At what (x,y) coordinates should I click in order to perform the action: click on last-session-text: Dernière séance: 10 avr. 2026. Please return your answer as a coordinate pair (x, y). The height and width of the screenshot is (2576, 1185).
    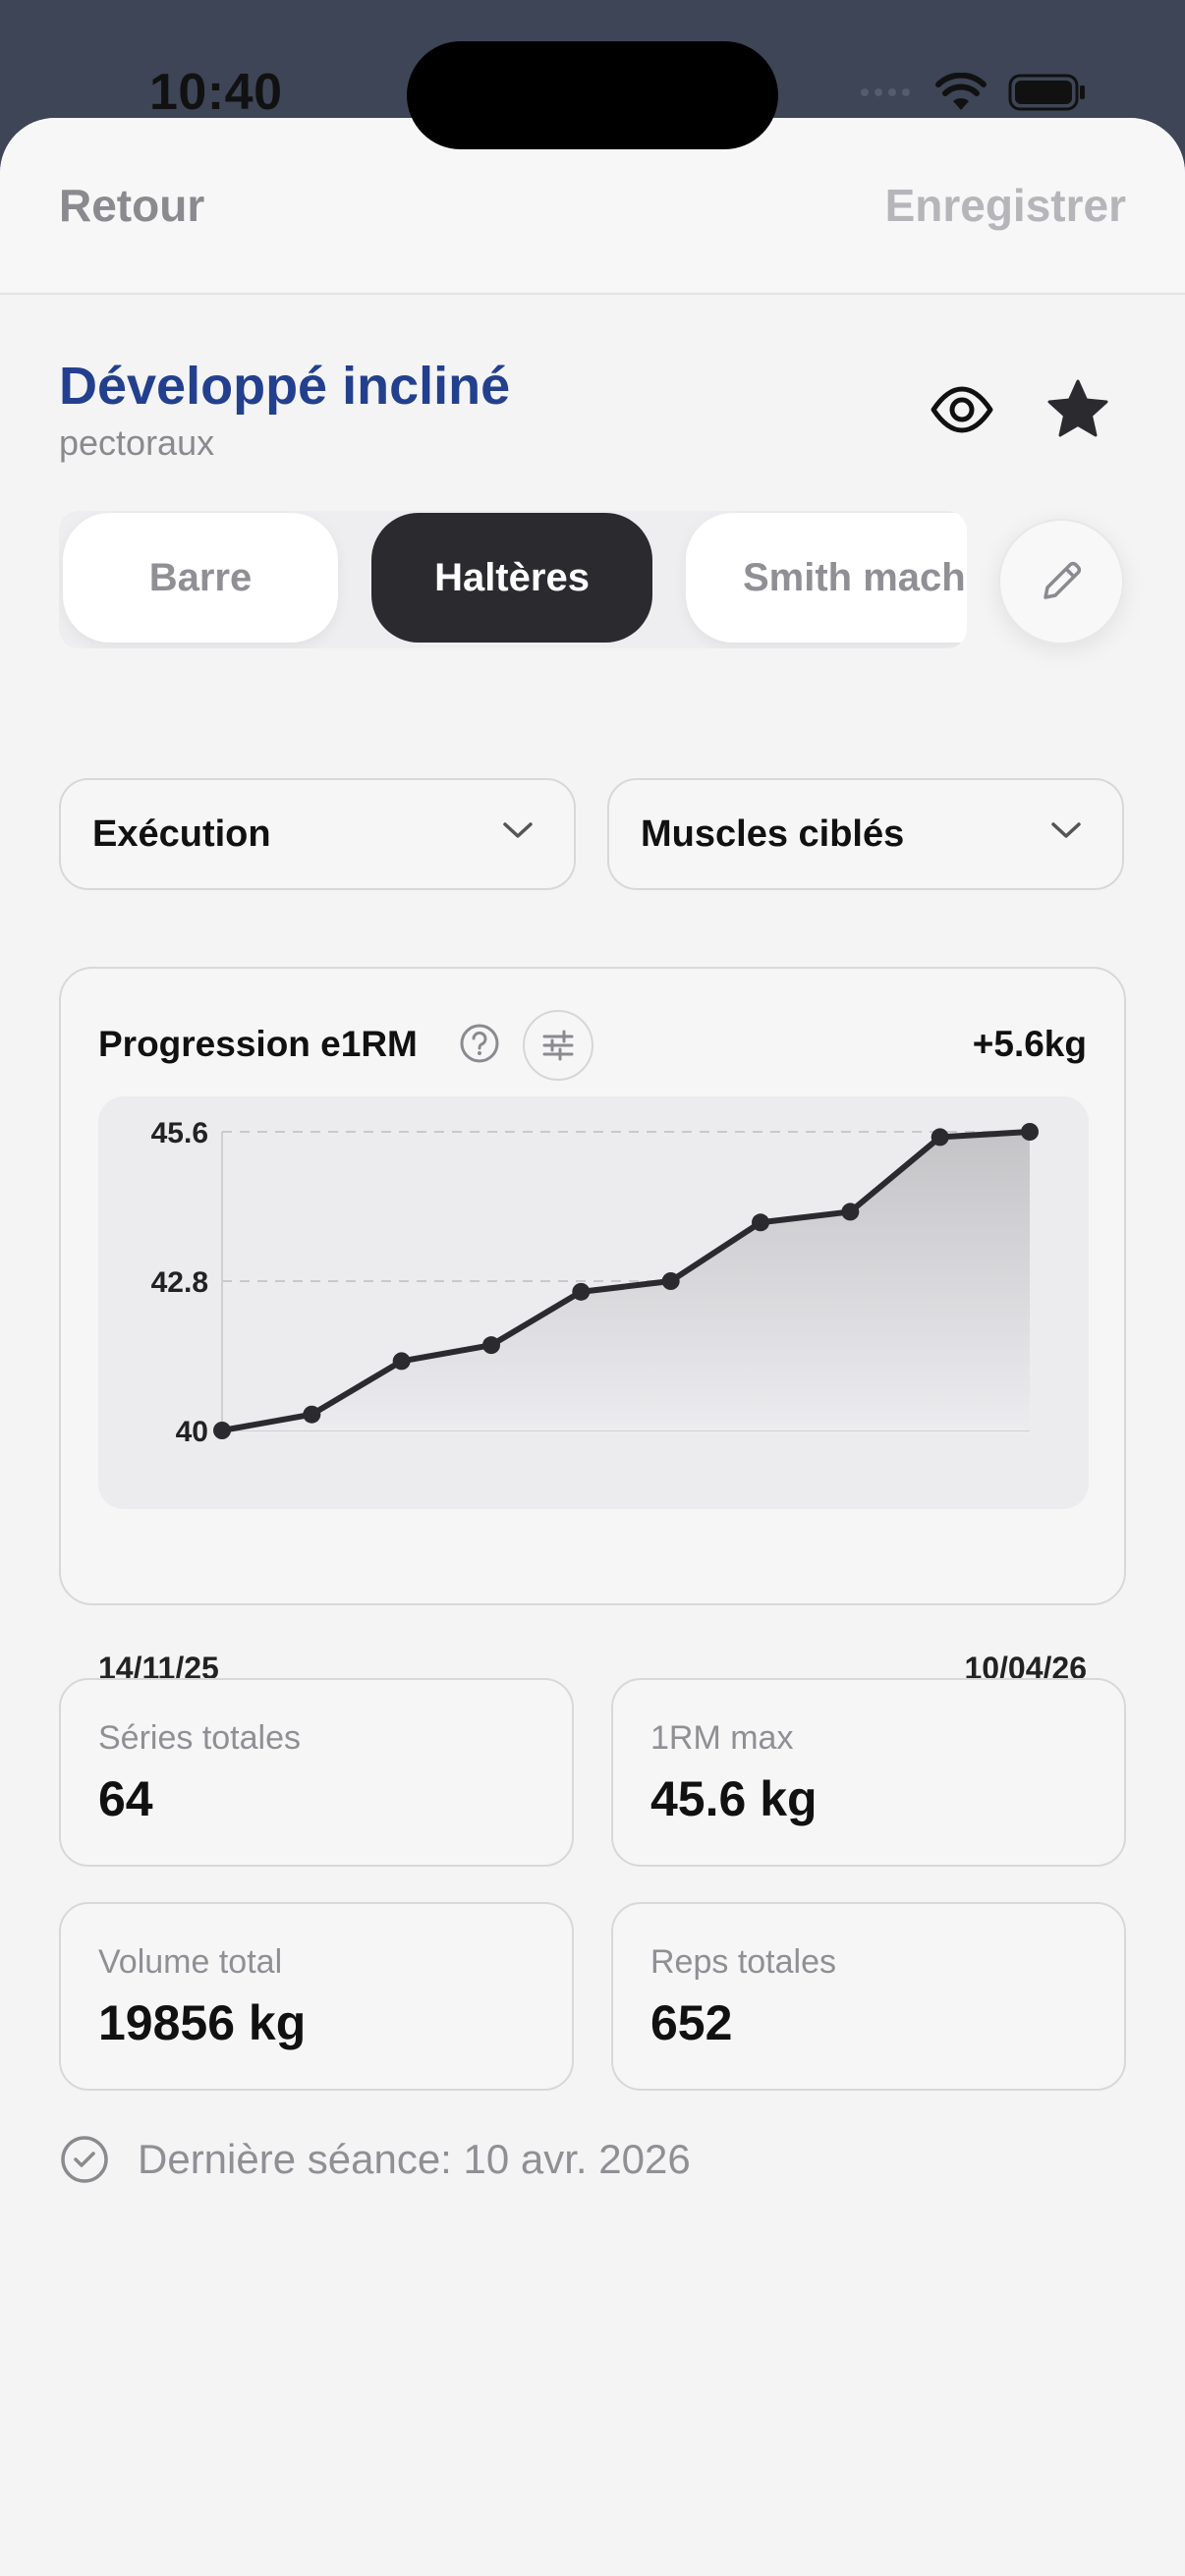
    Looking at the image, I should click on (415, 2159).